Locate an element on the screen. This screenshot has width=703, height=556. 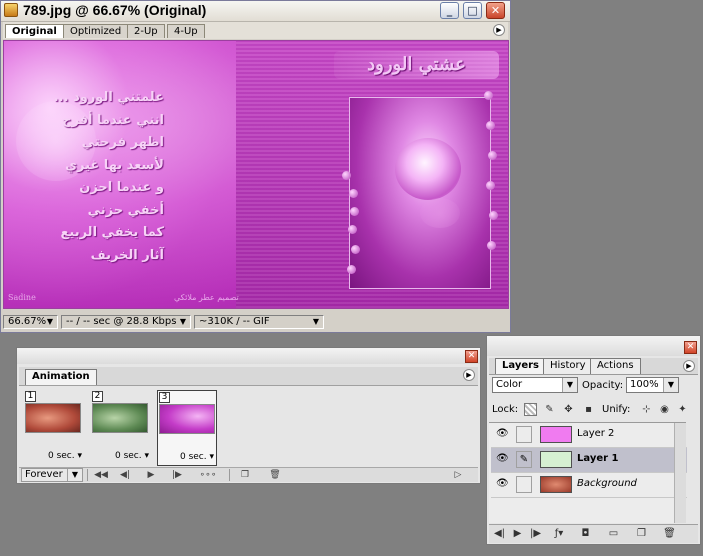
layer-effects-icon: ƒ▾ is located at coordinates (559, 533).